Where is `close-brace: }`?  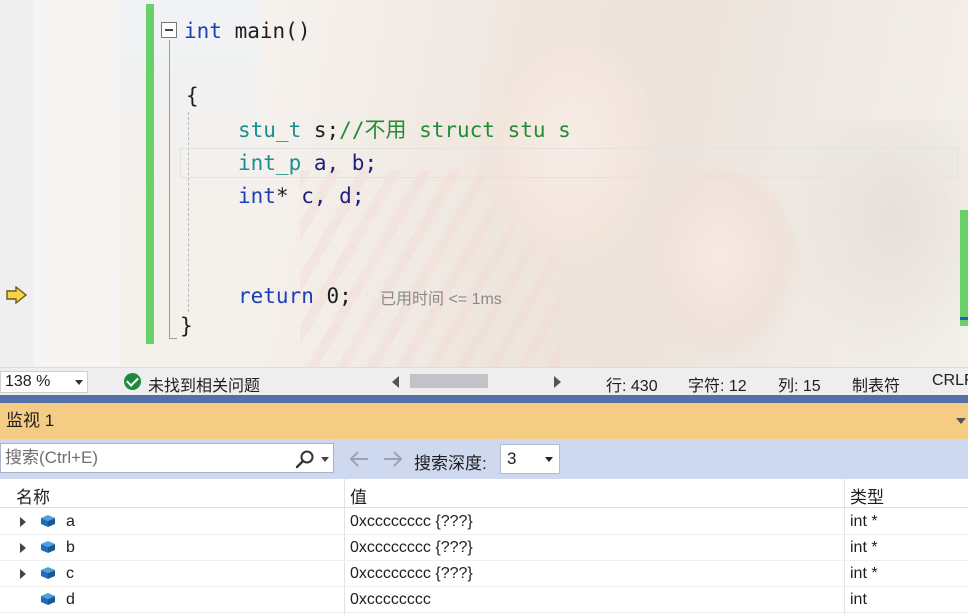
close-brace: } is located at coordinates (186, 326).